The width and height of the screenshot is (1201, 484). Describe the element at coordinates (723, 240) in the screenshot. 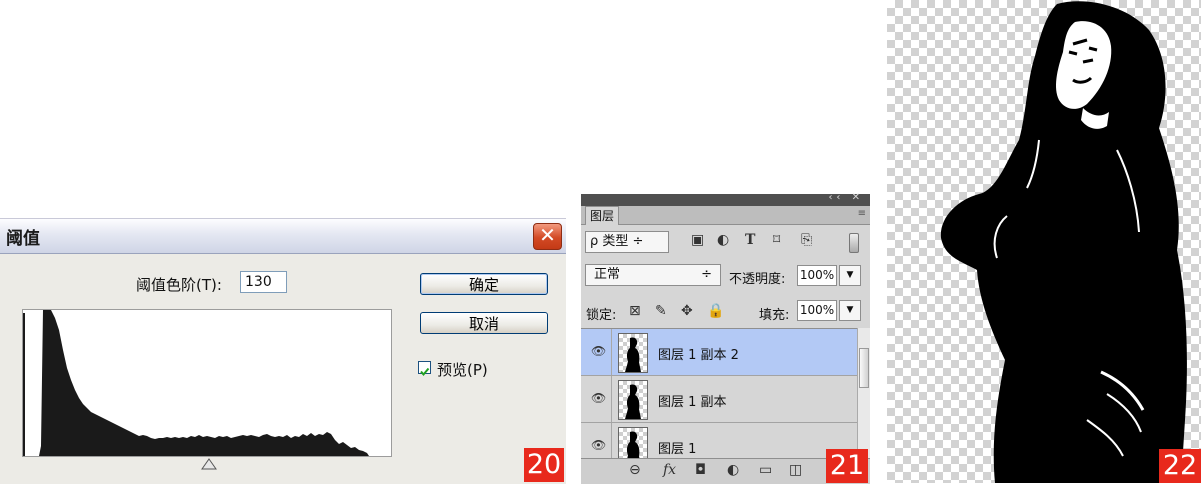

I see `adjustment-filter-icon: ◐` at that location.